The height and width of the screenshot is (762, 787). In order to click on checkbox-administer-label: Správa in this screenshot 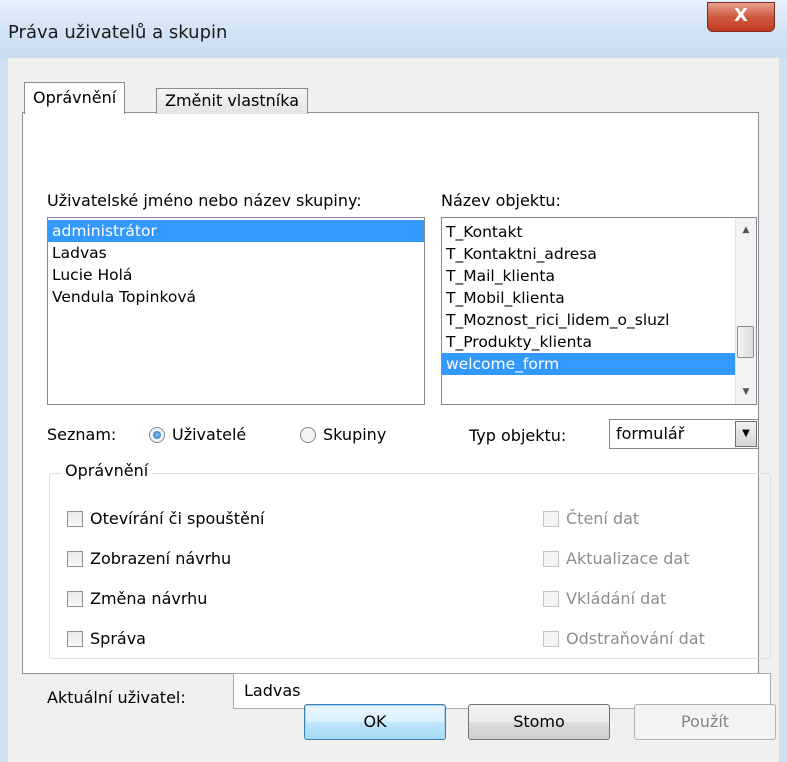, I will do `click(118, 638)`.